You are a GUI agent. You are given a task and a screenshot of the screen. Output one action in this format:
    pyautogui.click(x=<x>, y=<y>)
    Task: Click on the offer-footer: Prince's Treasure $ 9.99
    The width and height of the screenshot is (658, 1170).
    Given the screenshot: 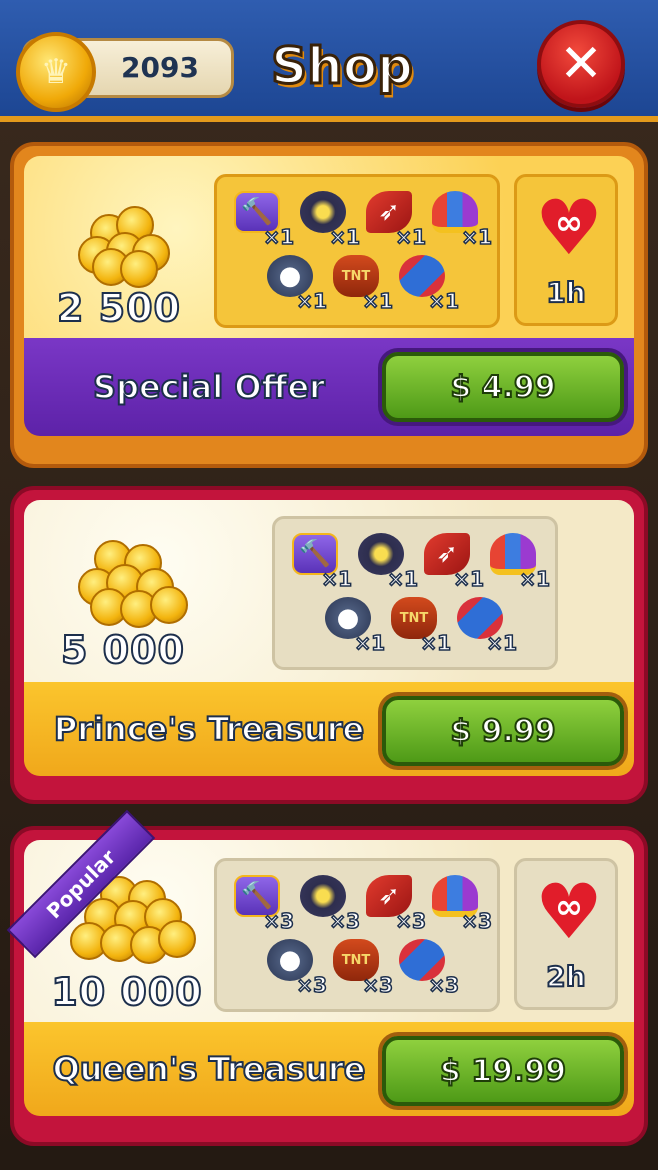 What is the action you would take?
    pyautogui.click(x=329, y=729)
    